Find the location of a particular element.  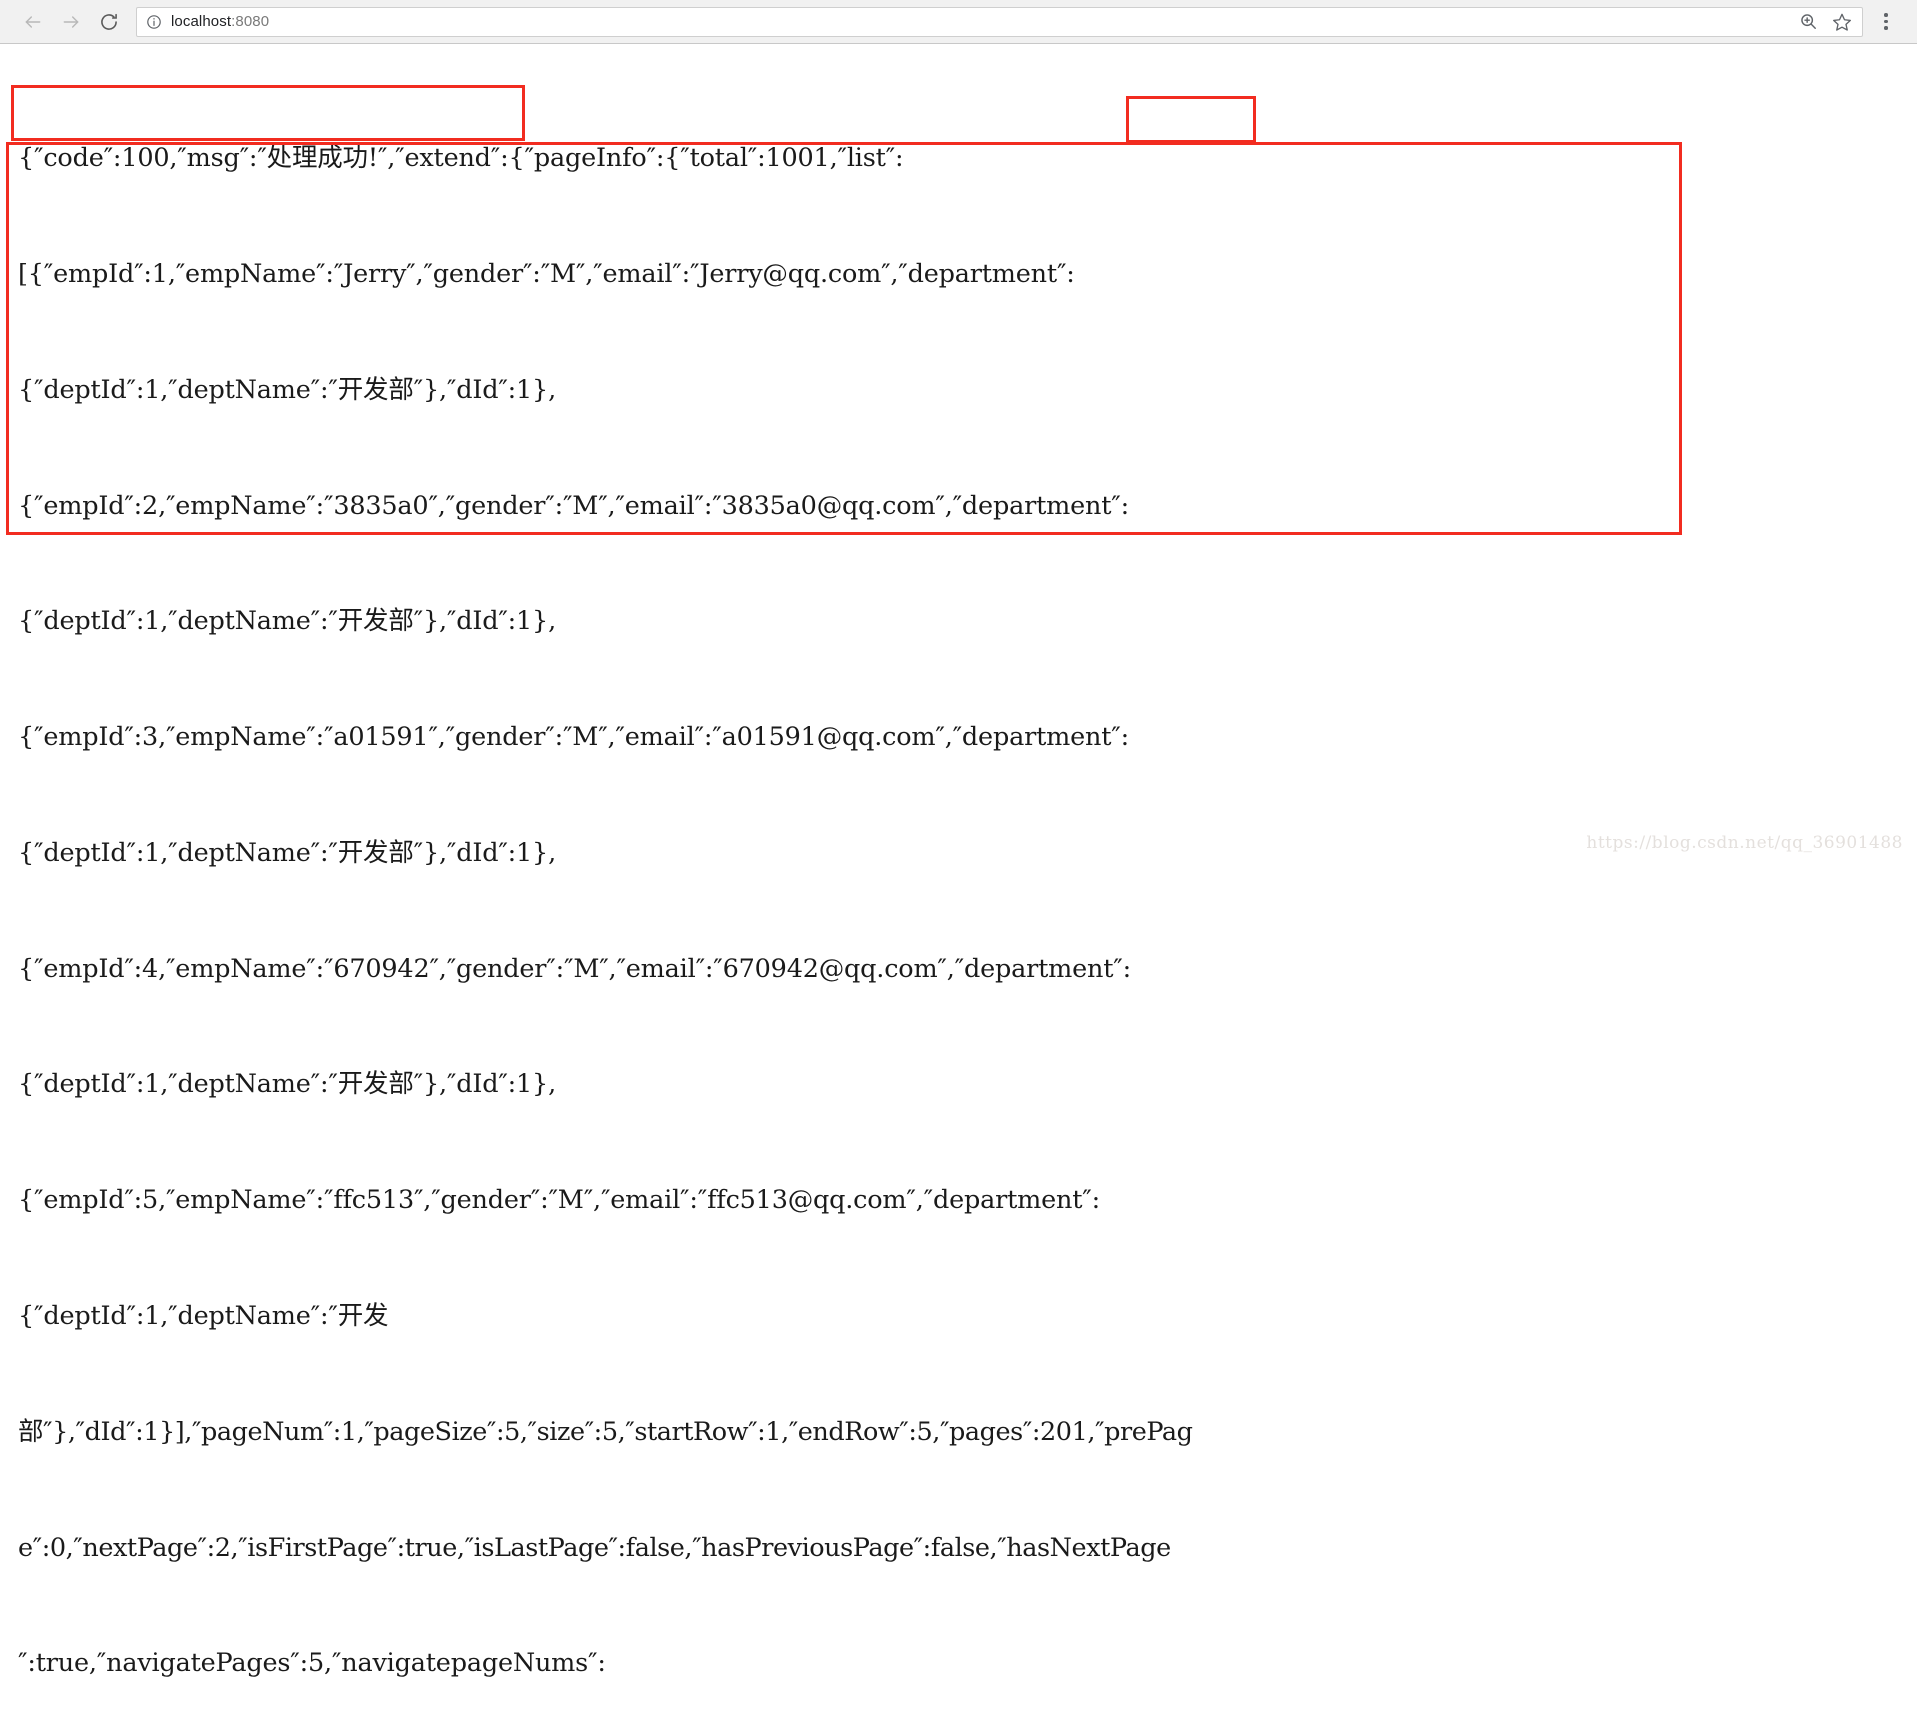

browser-menu-button is located at coordinates (1886, 22).